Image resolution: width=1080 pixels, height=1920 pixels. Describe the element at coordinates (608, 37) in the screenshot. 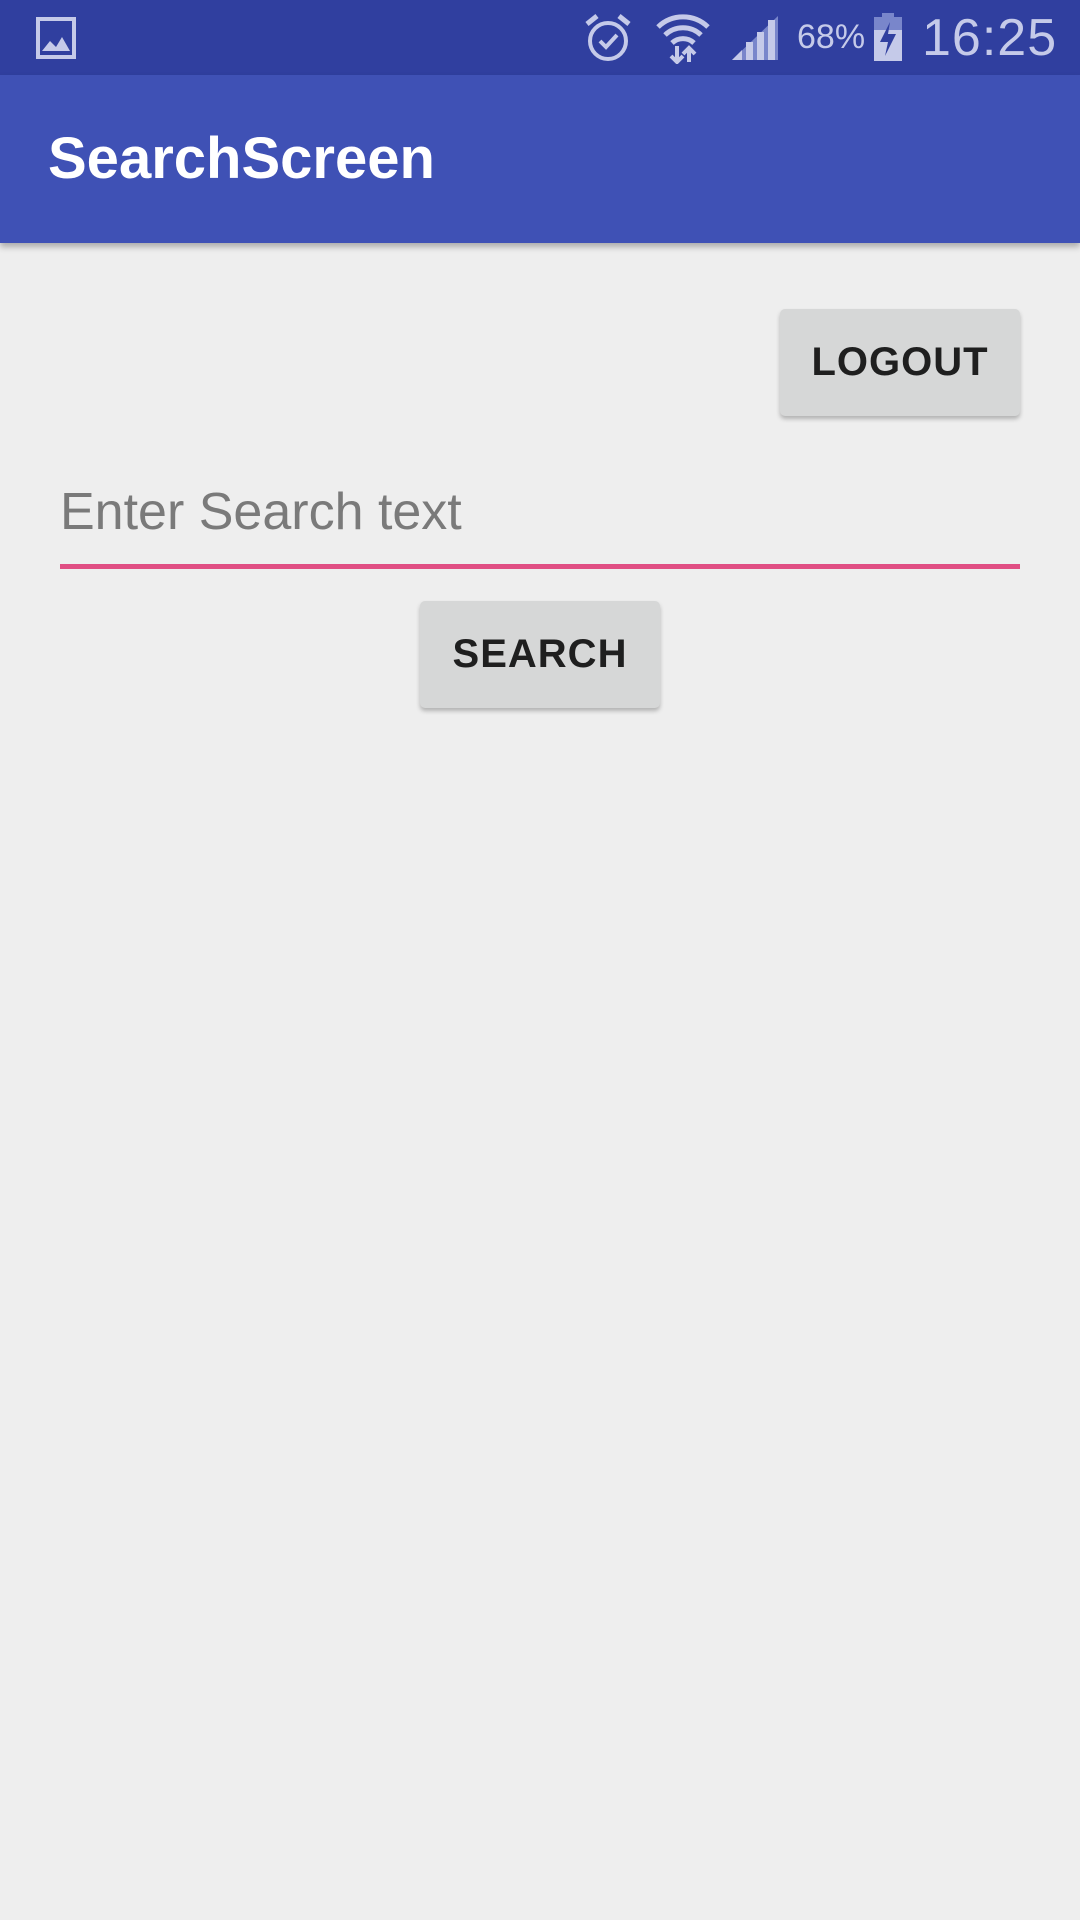

I see `alarm-icon` at that location.